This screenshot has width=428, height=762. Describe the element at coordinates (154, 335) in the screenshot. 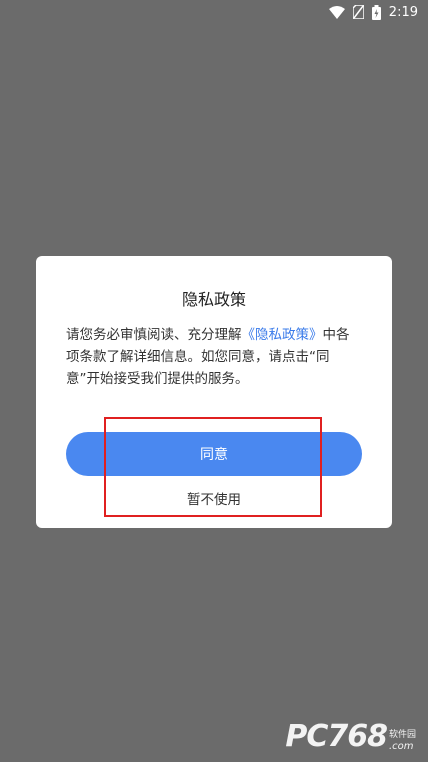

I see `dialog-body-text: 请您务必审慎阅读、充分理解` at that location.